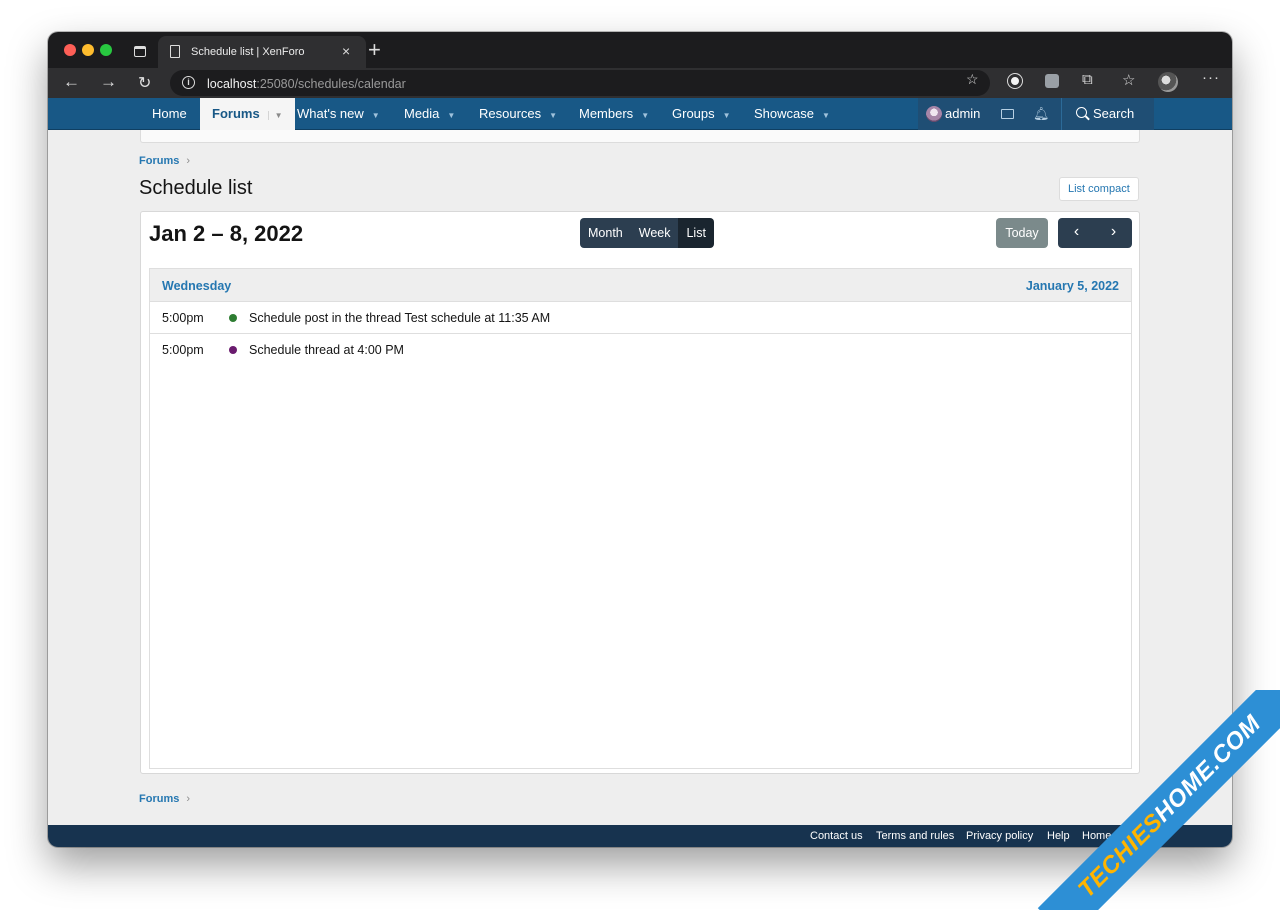 This screenshot has width=1280, height=910. I want to click on nav-showcase: Showcase ▼, so click(792, 114).